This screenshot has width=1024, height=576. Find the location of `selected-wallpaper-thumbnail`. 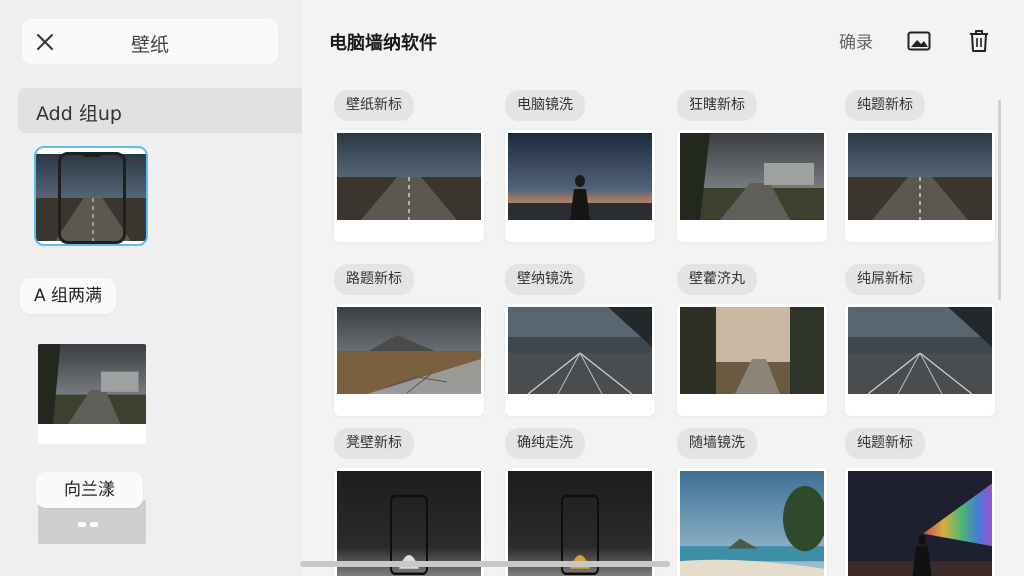

selected-wallpaper-thumbnail is located at coordinates (91, 196).